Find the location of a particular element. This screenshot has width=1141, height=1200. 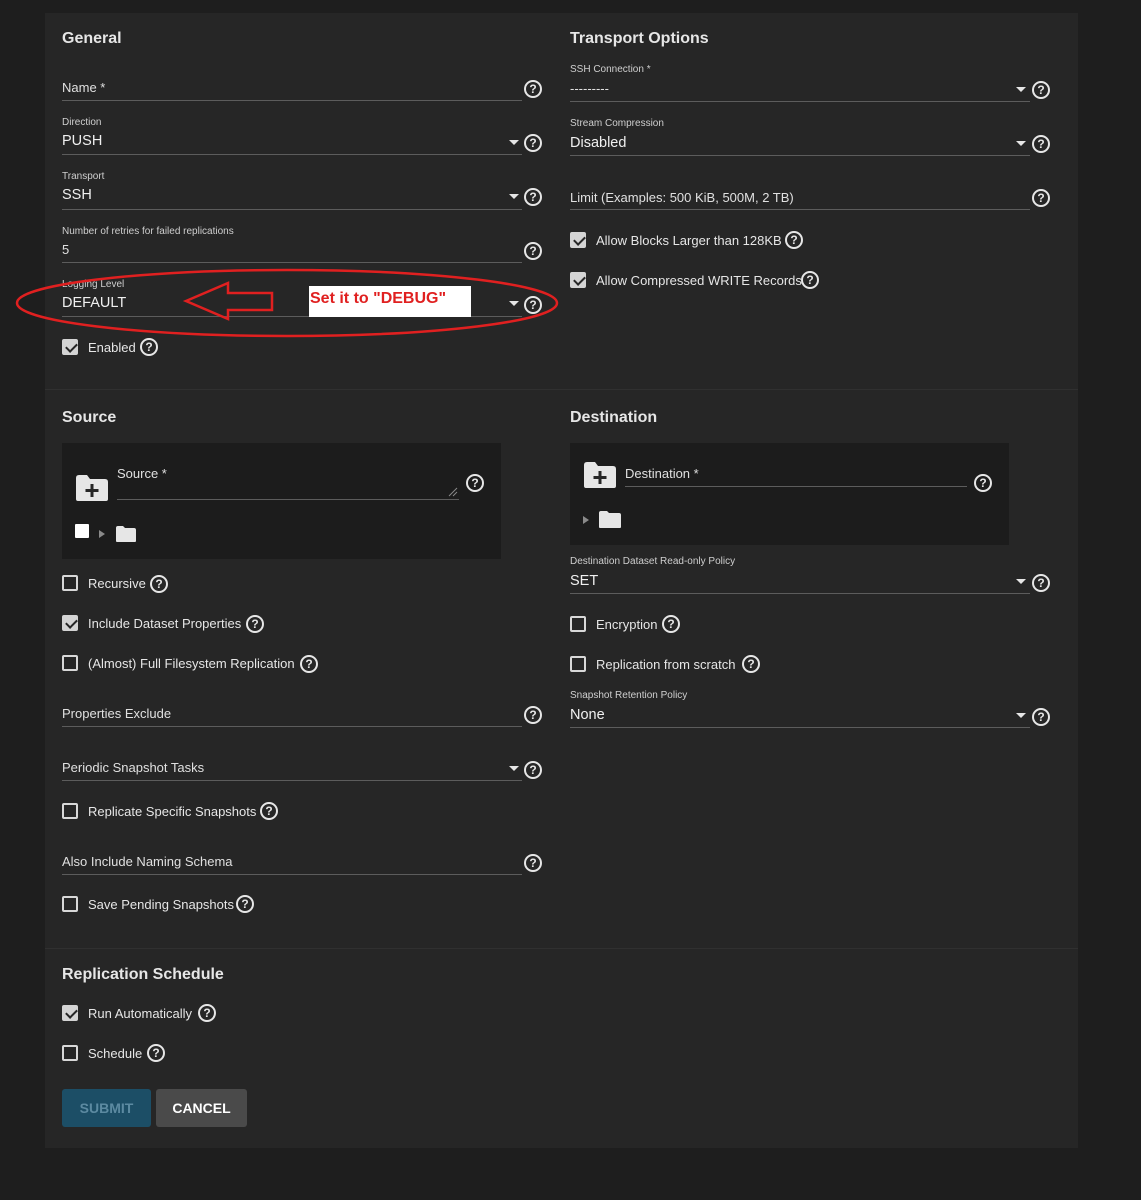

annotation-label-box: Set it to "DEBUG" is located at coordinates (390, 301).